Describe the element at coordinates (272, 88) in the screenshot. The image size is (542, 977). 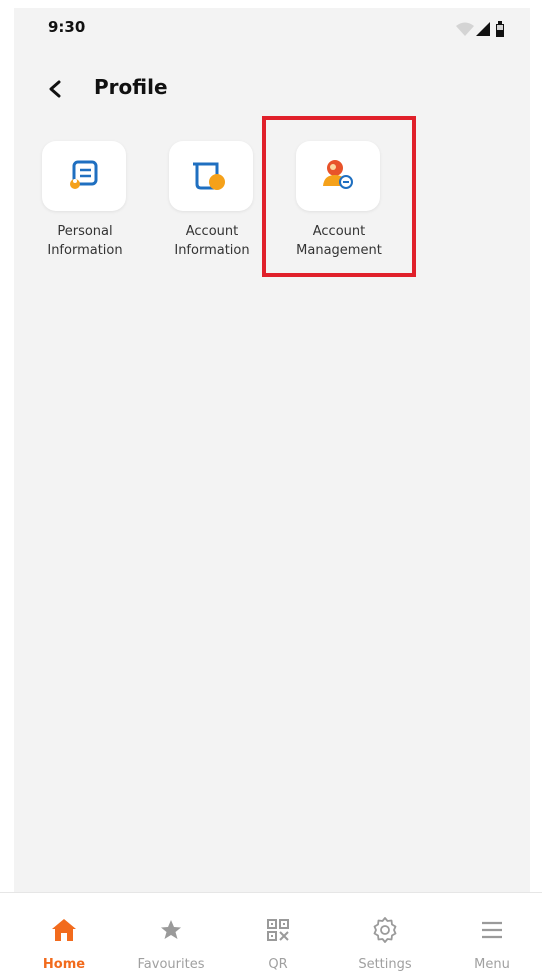
I see `page-header: Profile` at that location.